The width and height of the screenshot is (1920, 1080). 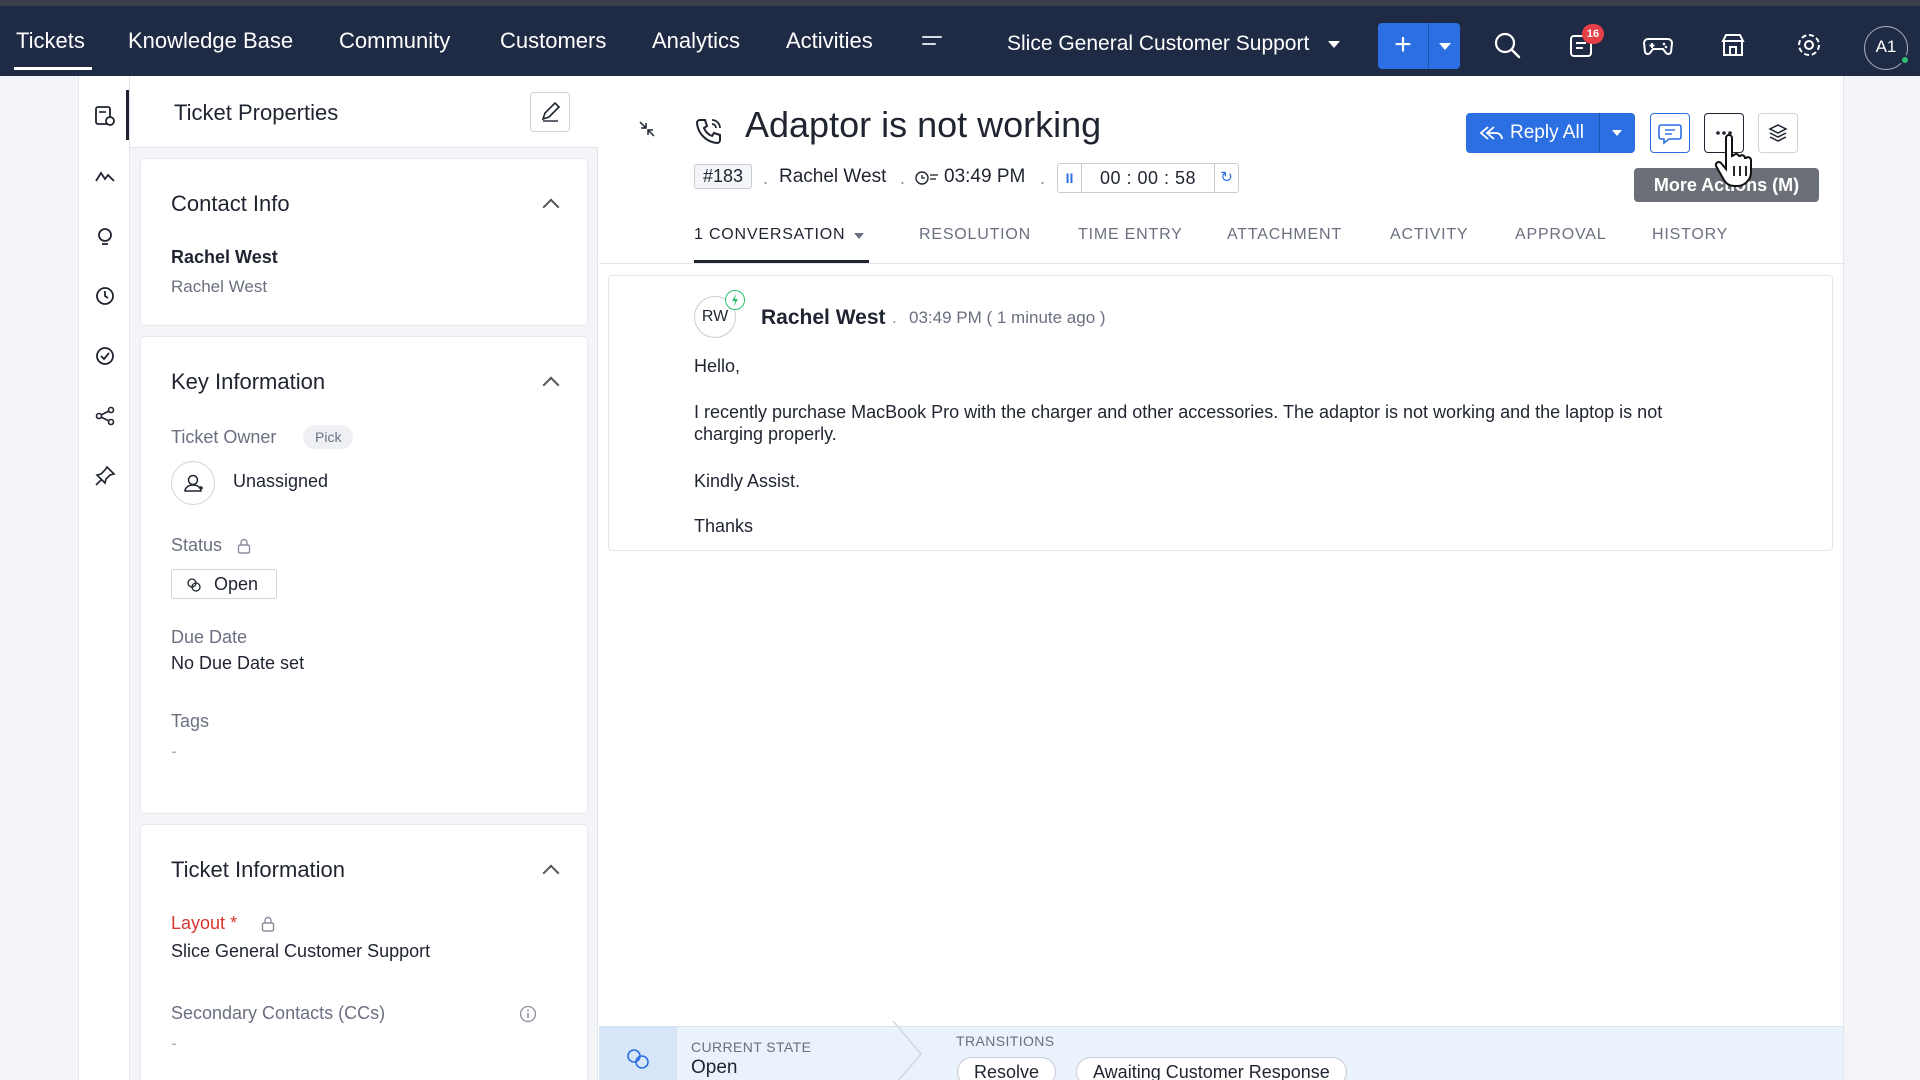 What do you see at coordinates (1658, 46) in the screenshot?
I see `gamification-icon` at bounding box center [1658, 46].